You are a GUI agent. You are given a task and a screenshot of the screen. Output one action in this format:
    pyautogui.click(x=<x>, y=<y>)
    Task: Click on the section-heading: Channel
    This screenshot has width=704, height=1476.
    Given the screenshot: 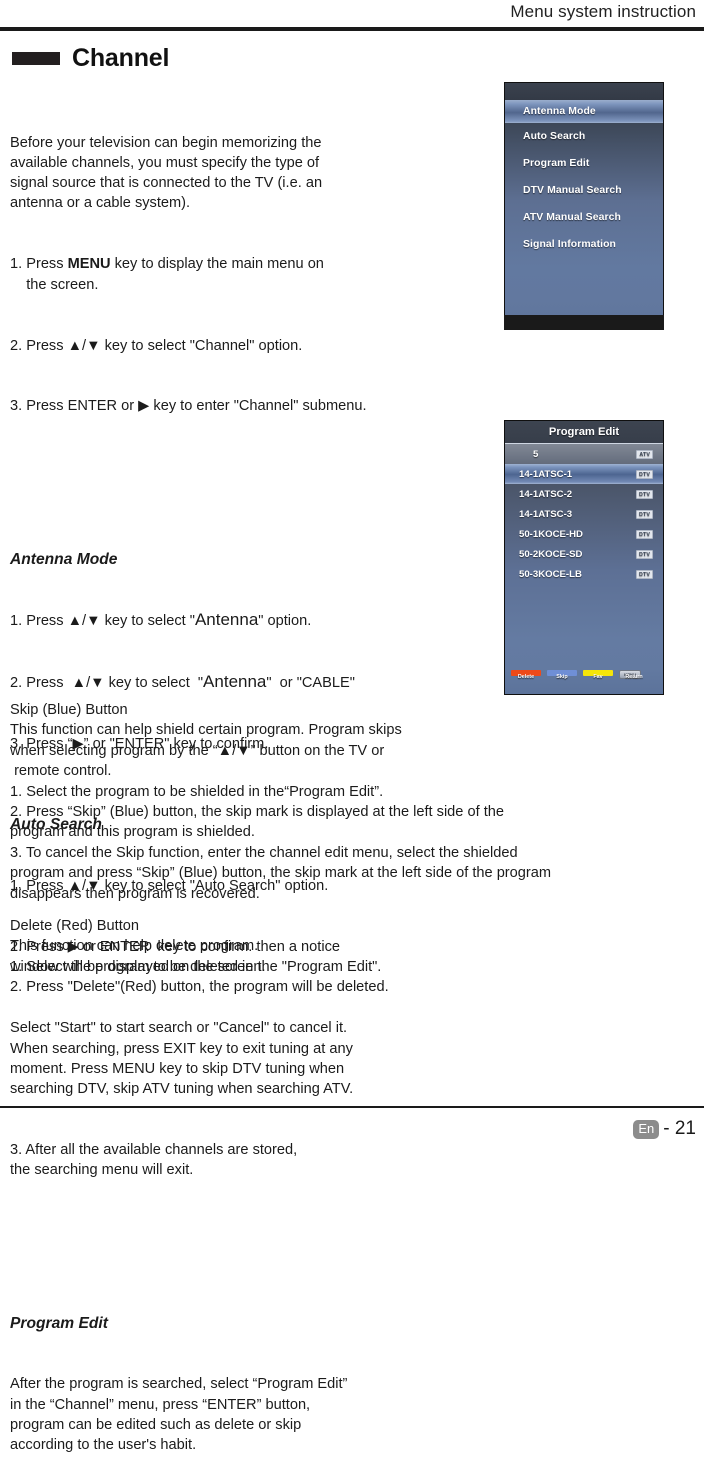 What is the action you would take?
    pyautogui.click(x=90, y=58)
    